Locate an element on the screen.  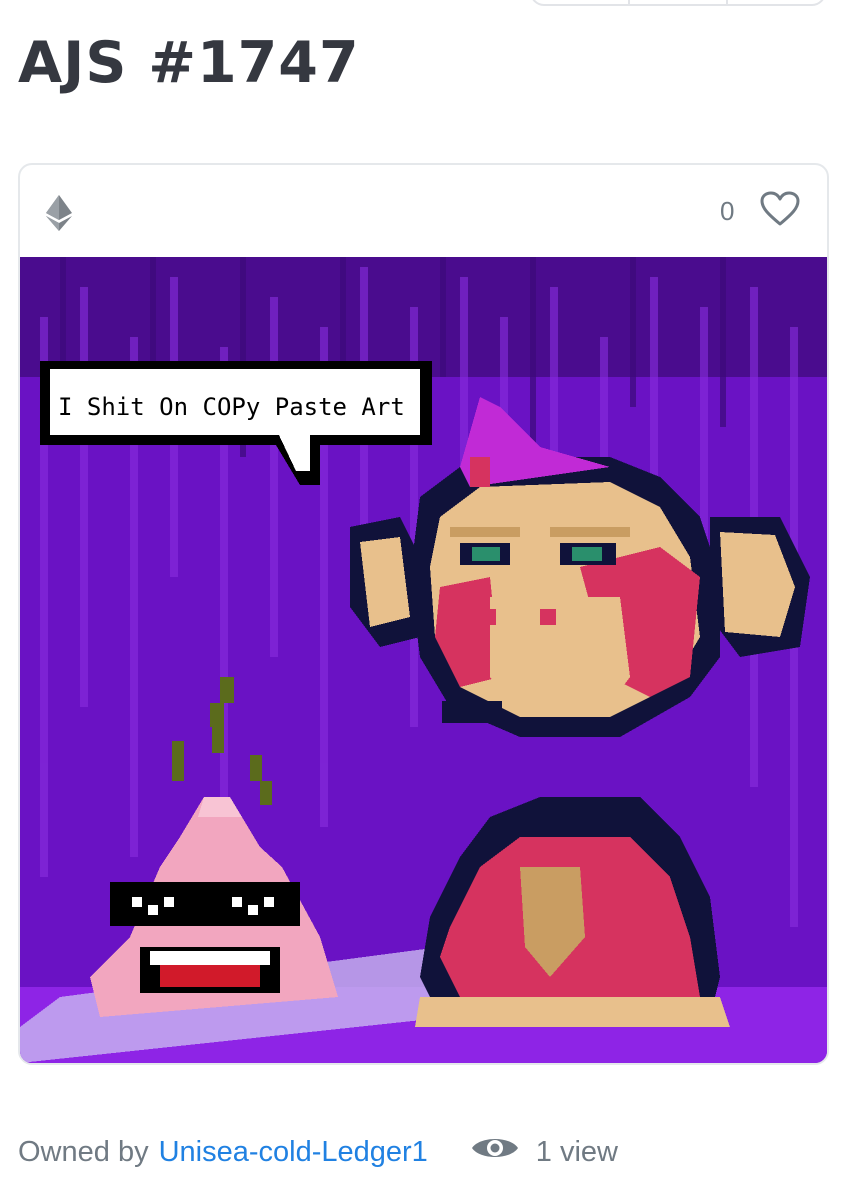
owner-link: Unisea-cold-Ledger1 is located at coordinates (293, 1152).